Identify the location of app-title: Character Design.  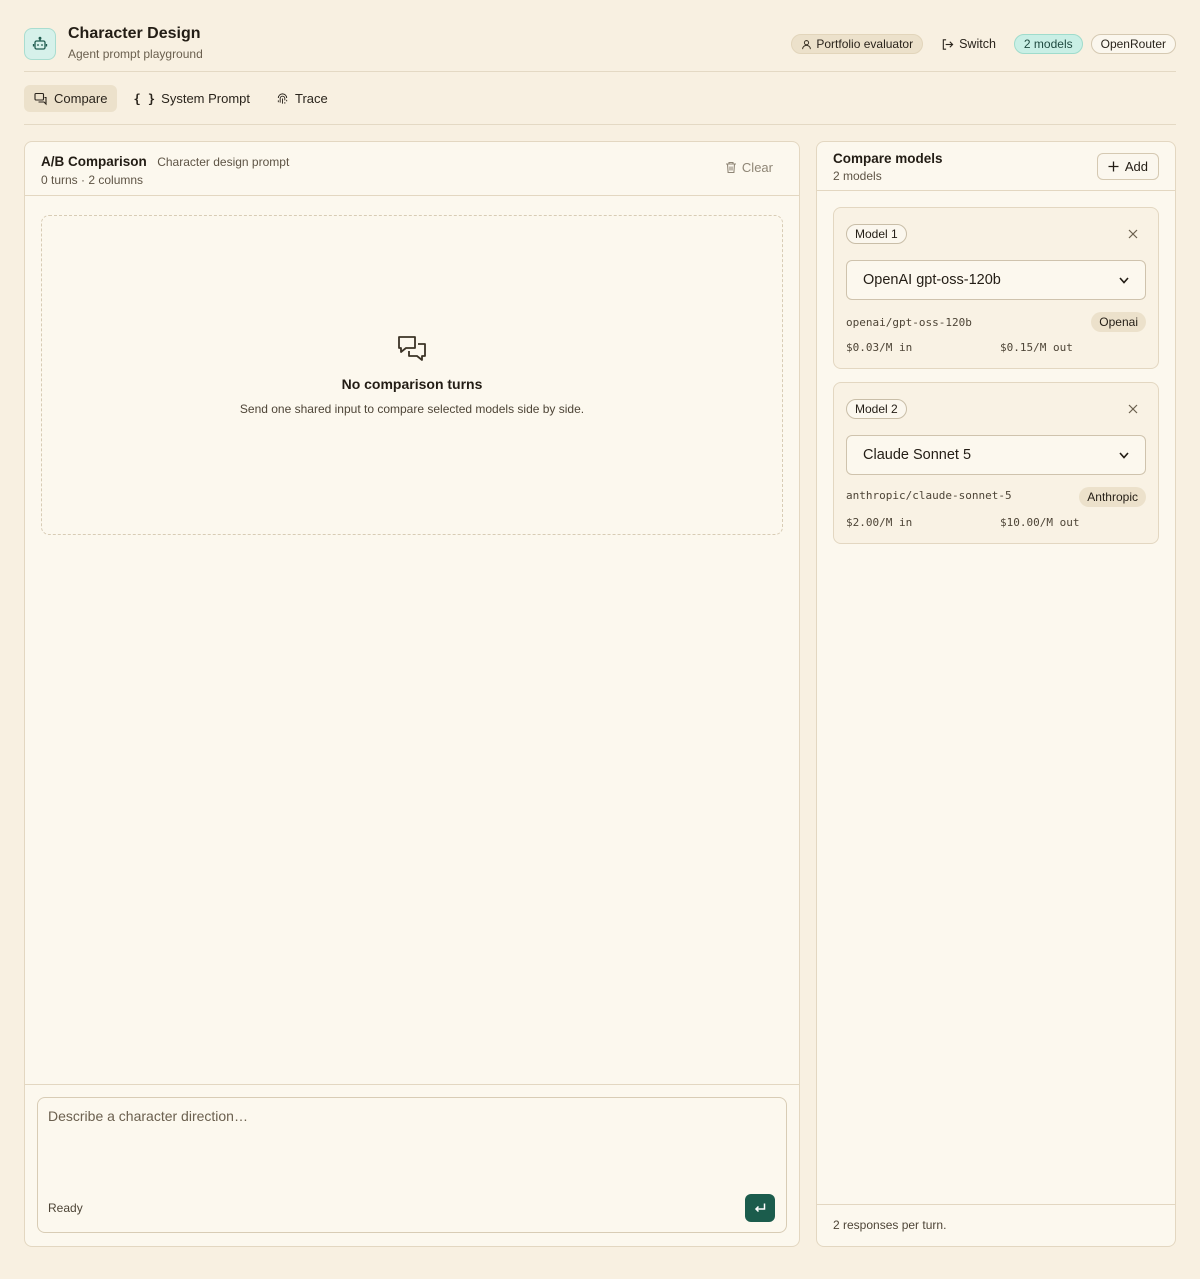
(134, 33).